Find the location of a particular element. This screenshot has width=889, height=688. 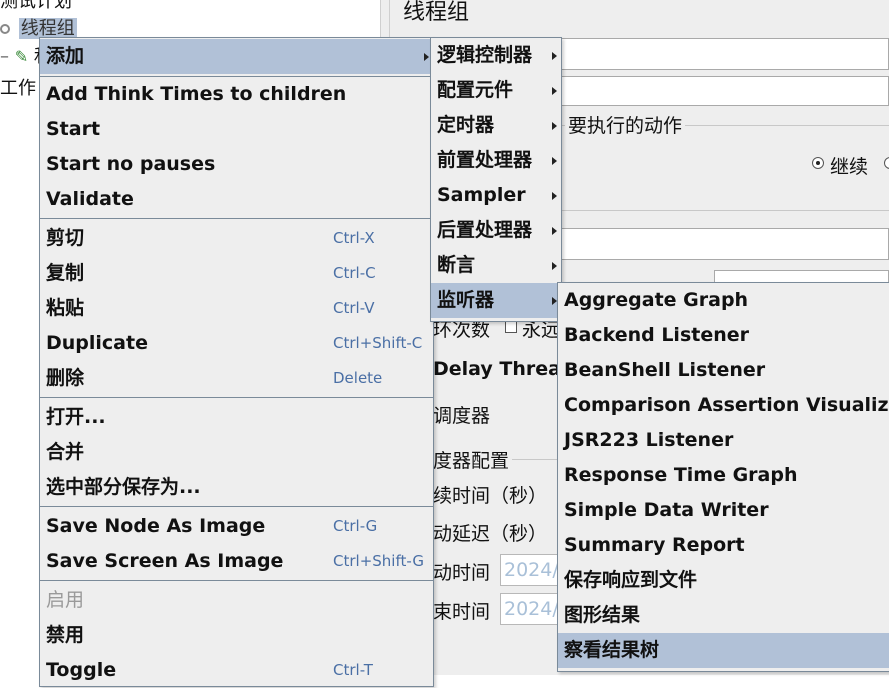

menu-item-label: Comparison Assertion Visualizer is located at coordinates (726, 405).